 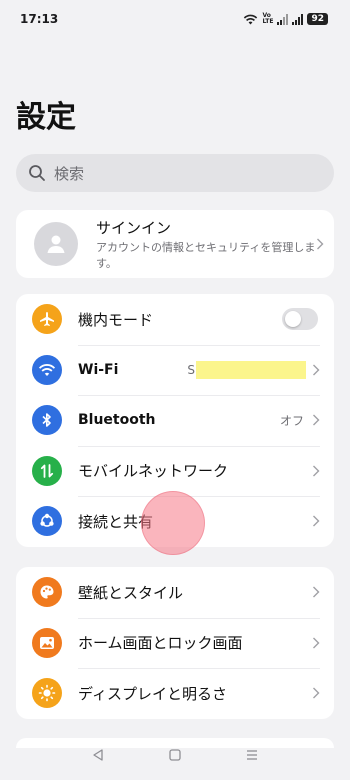 What do you see at coordinates (69, 173) in the screenshot?
I see `search-placeholder: 検索` at bounding box center [69, 173].